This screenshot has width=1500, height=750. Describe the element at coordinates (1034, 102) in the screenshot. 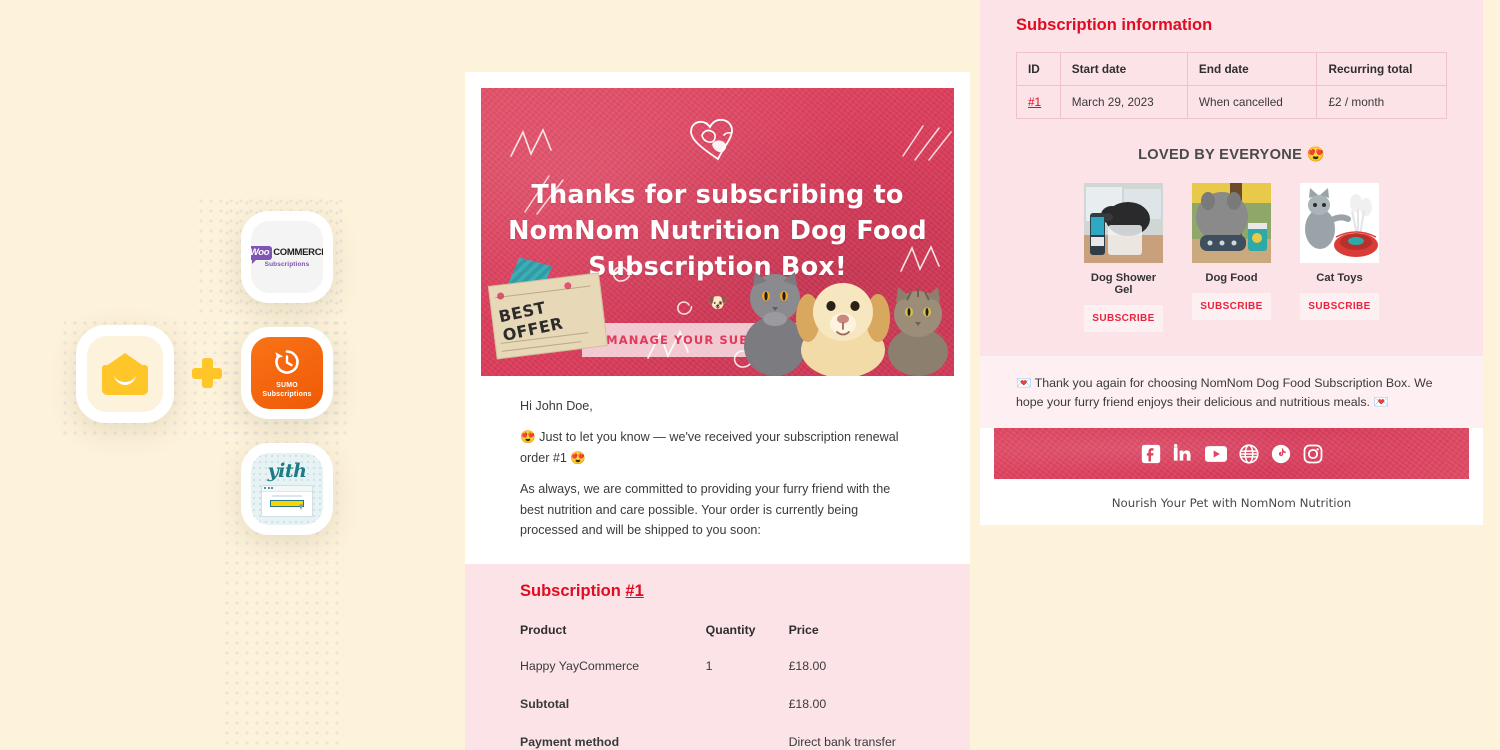

I see `subscription-id-link: #1` at that location.